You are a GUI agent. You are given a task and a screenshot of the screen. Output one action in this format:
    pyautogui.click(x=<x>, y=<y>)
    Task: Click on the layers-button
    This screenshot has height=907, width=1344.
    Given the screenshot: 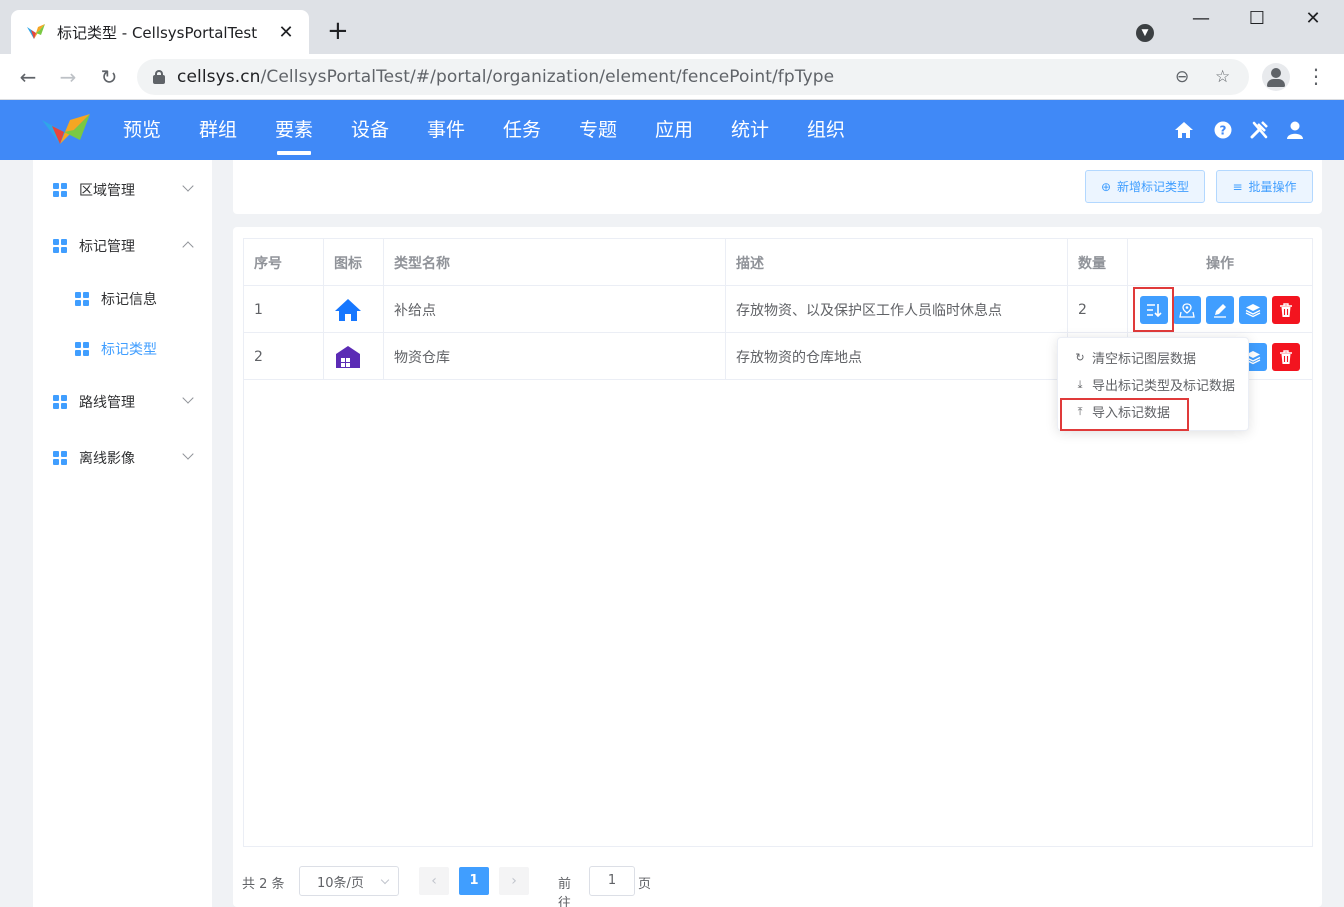 What is the action you would take?
    pyautogui.click(x=1253, y=310)
    